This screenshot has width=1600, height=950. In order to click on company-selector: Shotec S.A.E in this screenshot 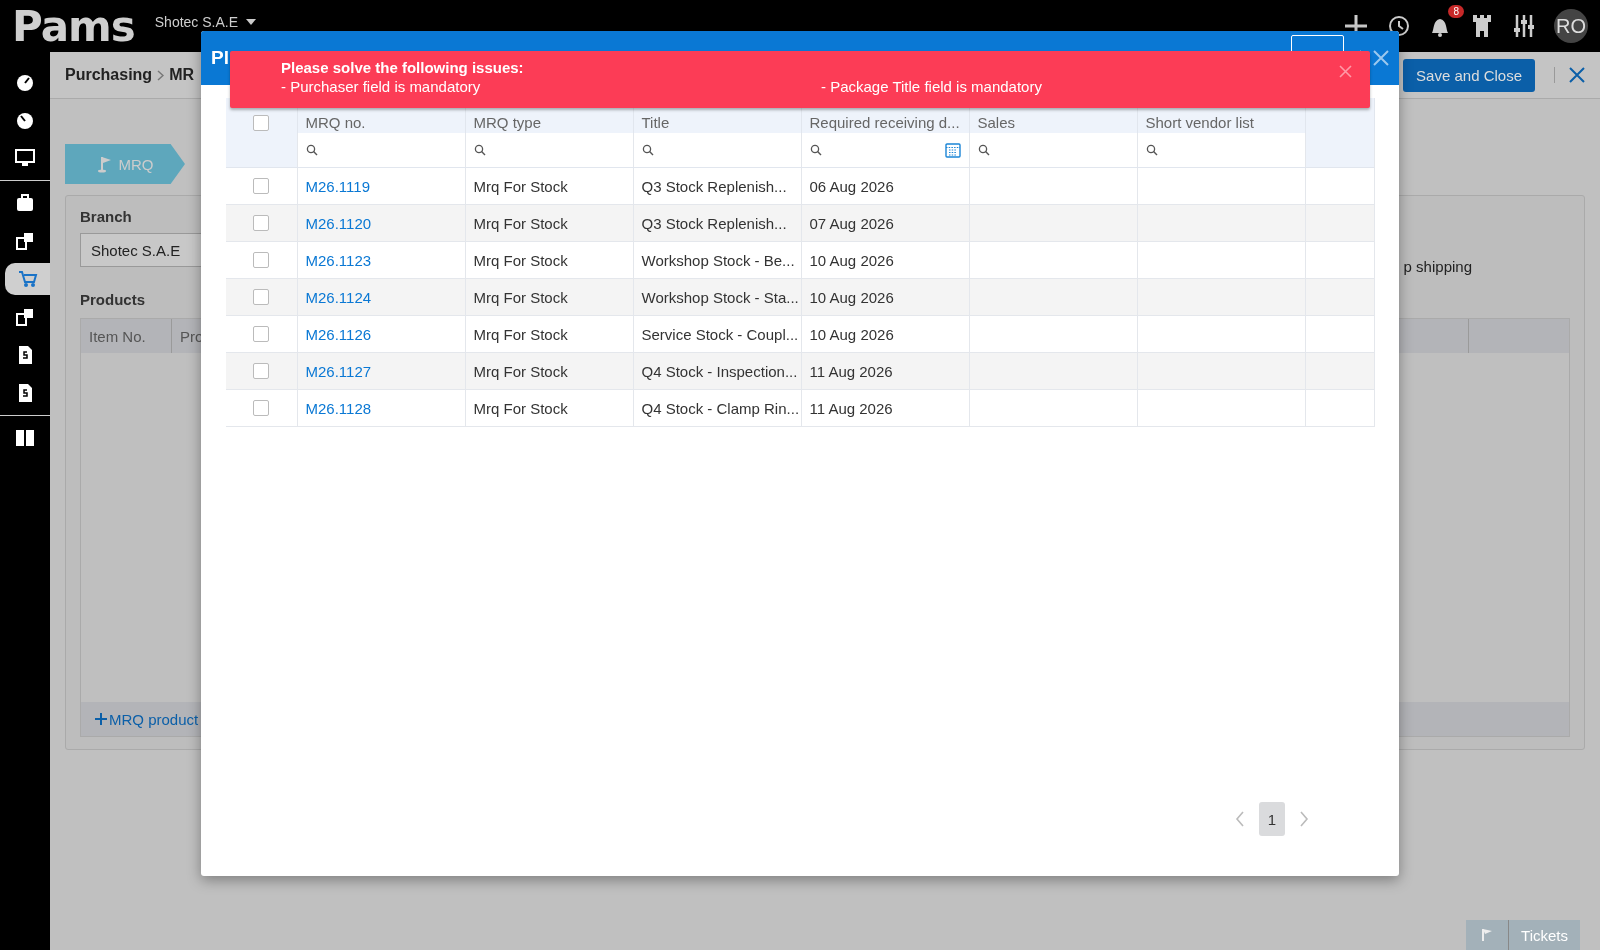, I will do `click(196, 22)`.